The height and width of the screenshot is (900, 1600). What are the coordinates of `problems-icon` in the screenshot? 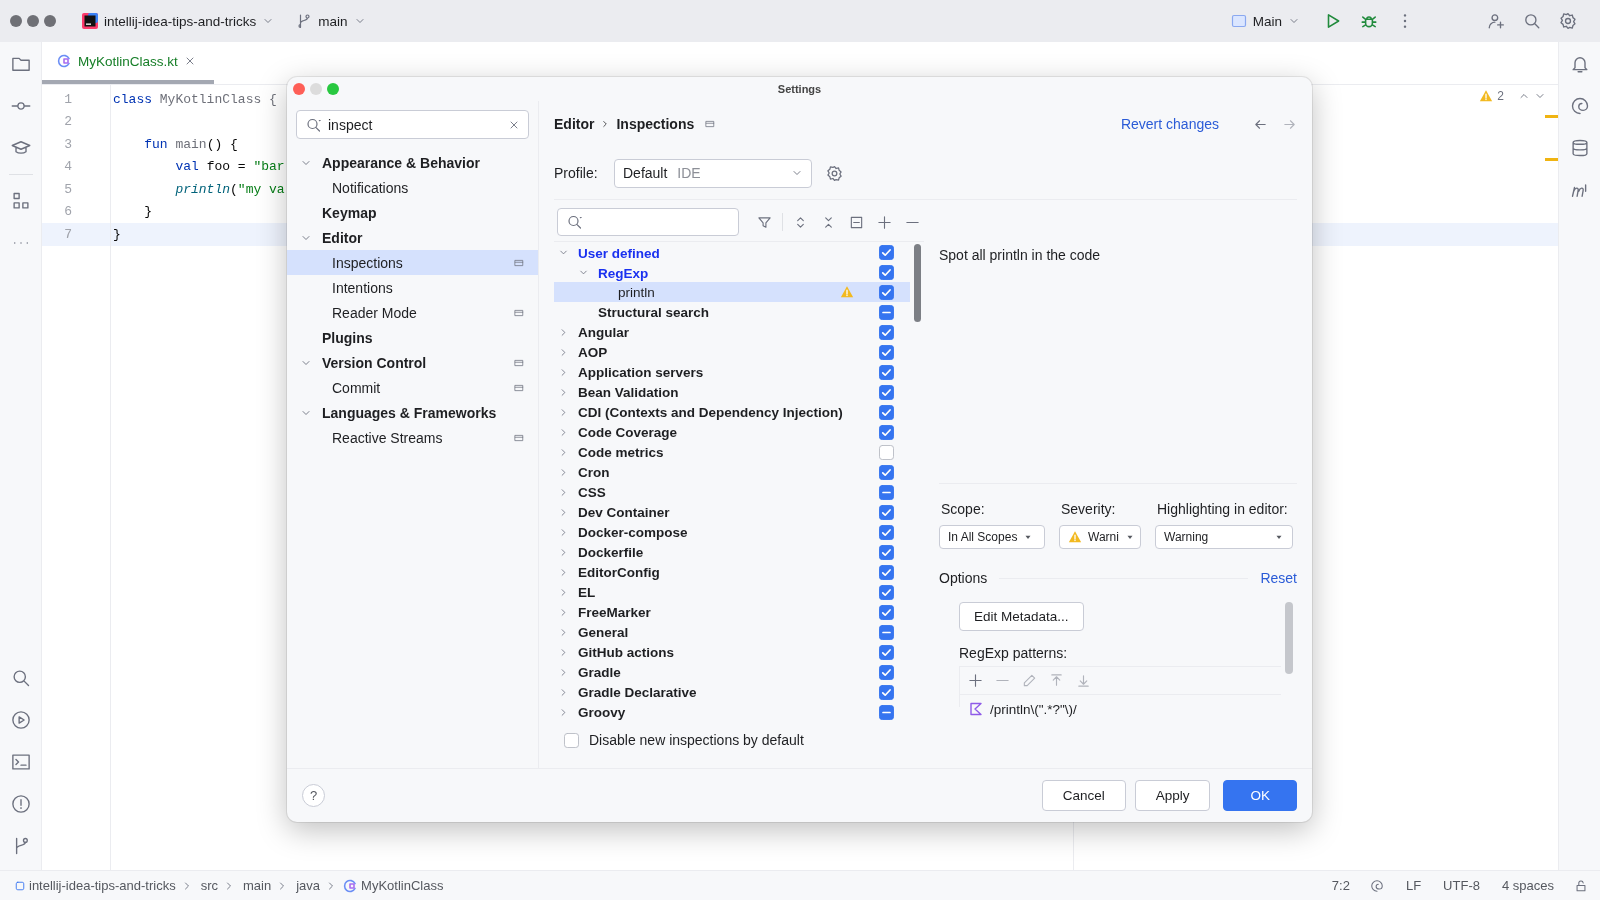 It's located at (20, 804).